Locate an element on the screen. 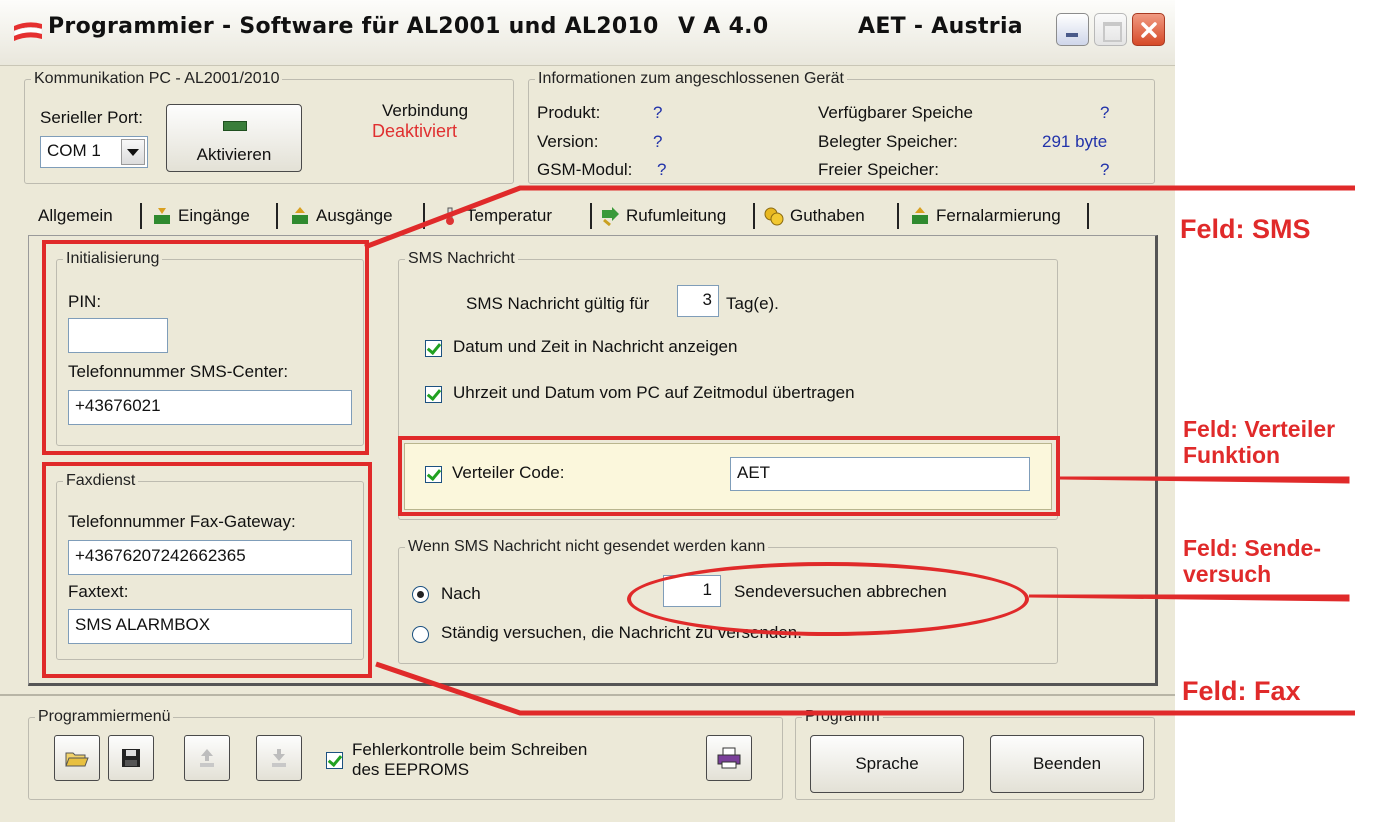 Image resolution: width=1382 pixels, height=822 pixels. annotation-distributor-line1: Feld: Verteiler is located at coordinates (1259, 429).